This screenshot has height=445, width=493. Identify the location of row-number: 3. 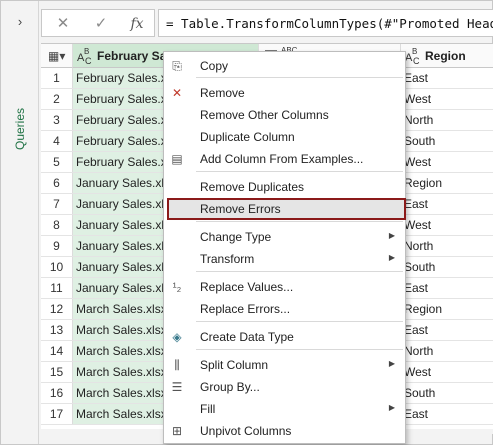
(57, 120).